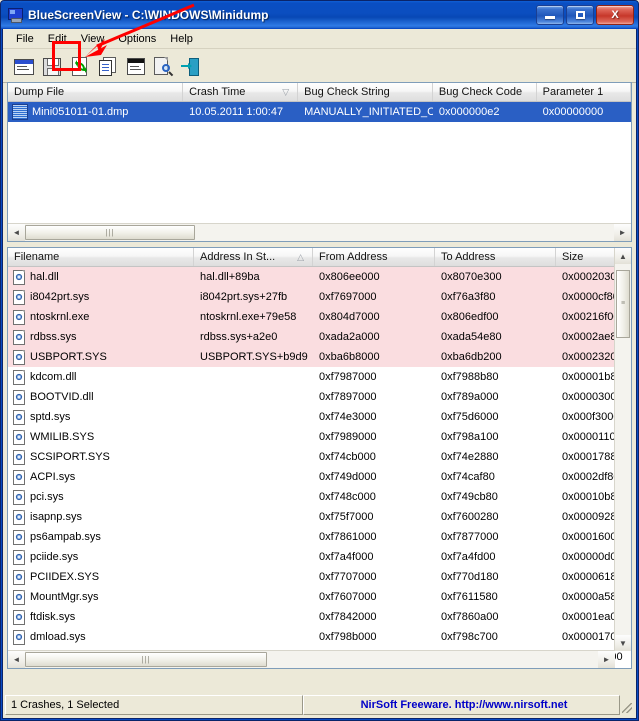  I want to click on driver-list-vscrollbar: ▲ ≡ ▼, so click(622, 449).